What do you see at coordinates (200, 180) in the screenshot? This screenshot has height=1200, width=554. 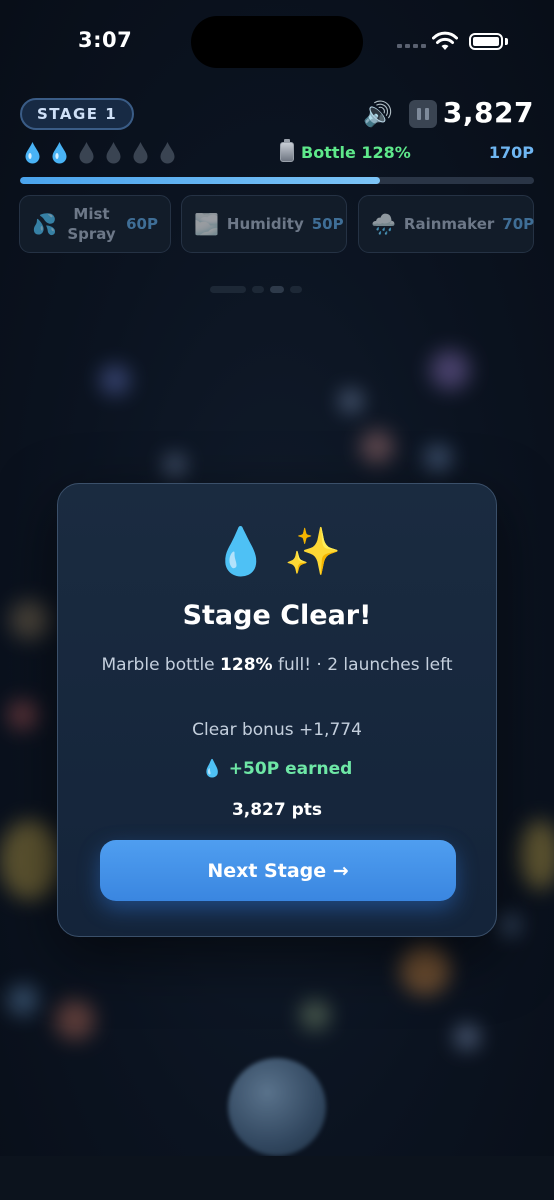 I see `stage-progress-fill` at bounding box center [200, 180].